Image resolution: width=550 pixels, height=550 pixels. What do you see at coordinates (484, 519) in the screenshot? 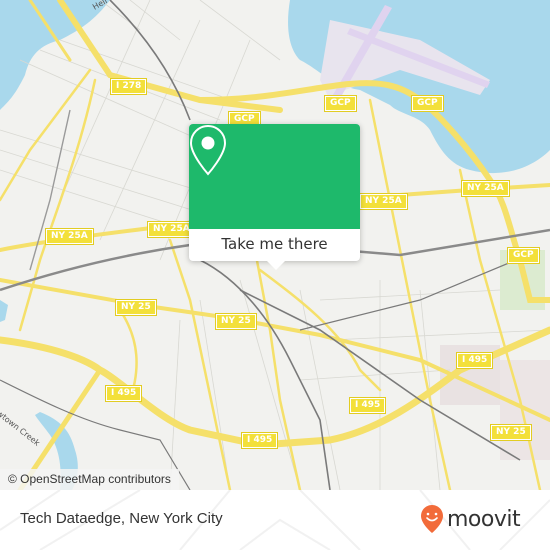
I see `moovit-brand-name: moovit` at bounding box center [484, 519].